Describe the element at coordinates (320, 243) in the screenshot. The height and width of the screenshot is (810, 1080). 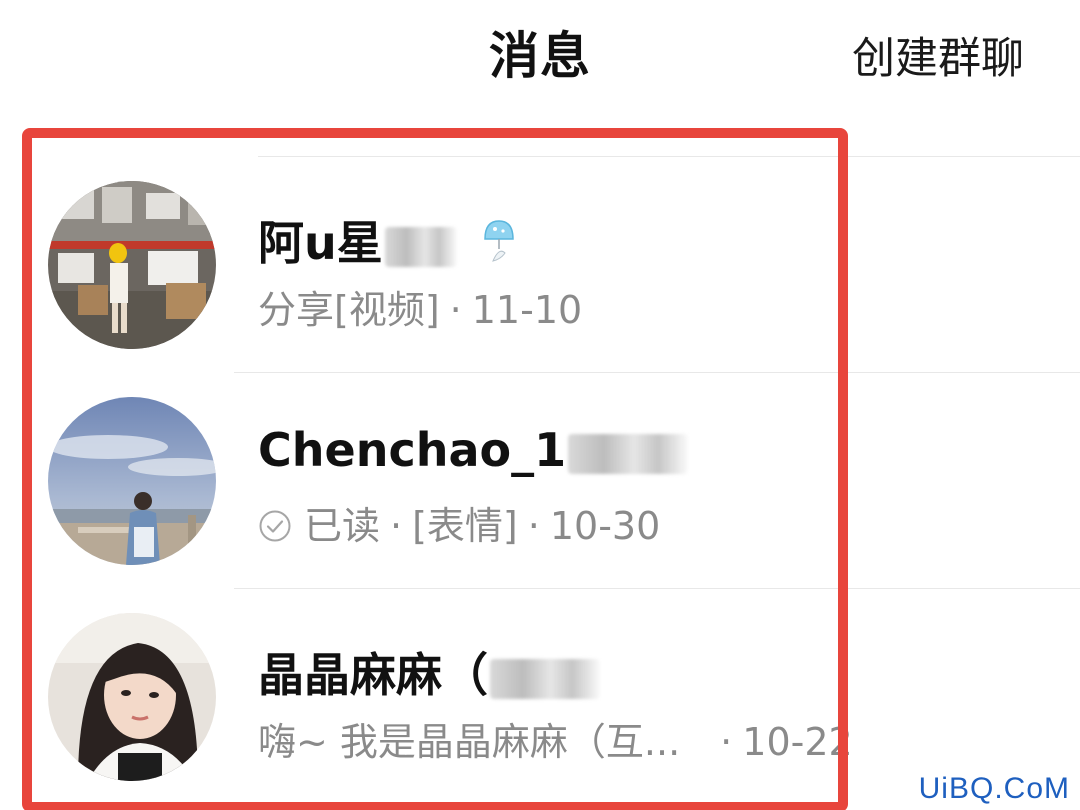
I see `conversation-name-text: 阿u星` at that location.